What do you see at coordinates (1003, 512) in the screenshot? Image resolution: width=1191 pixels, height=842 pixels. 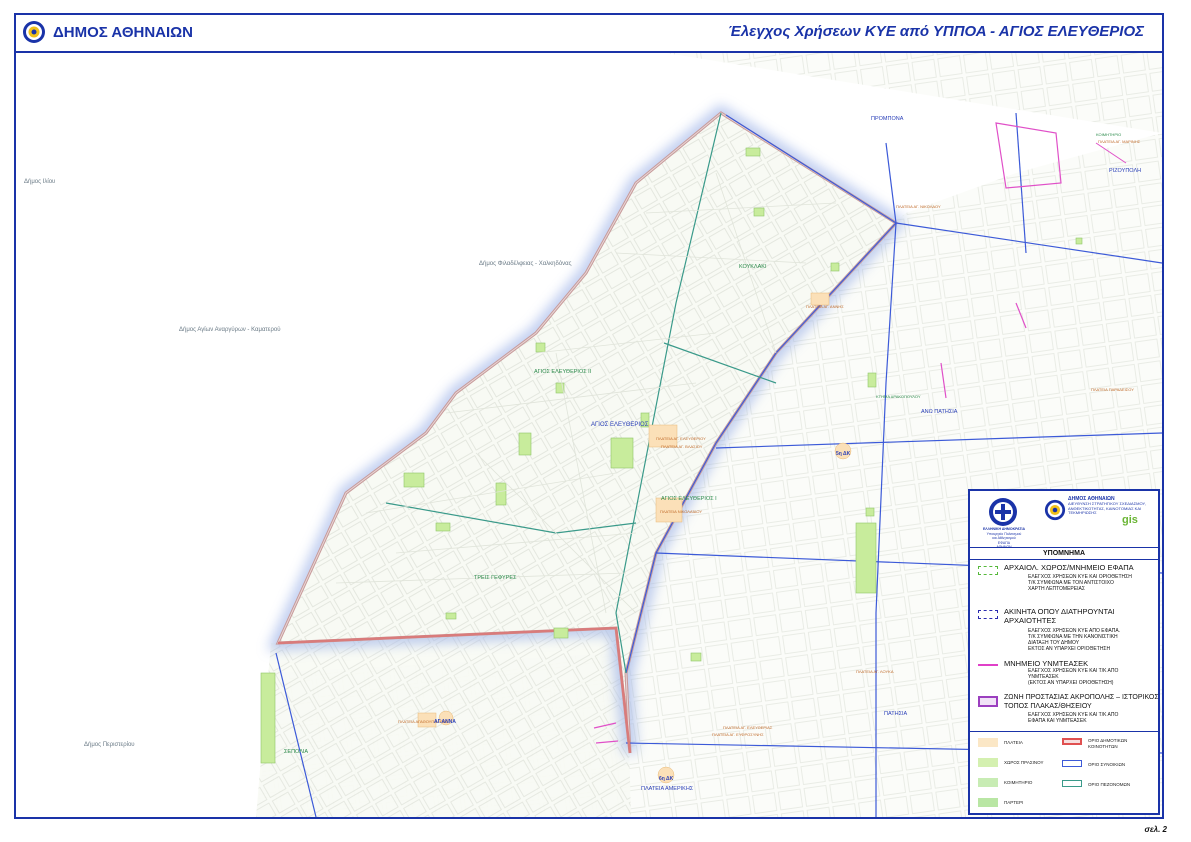 I see `hellenic-republic-seal-icon` at bounding box center [1003, 512].